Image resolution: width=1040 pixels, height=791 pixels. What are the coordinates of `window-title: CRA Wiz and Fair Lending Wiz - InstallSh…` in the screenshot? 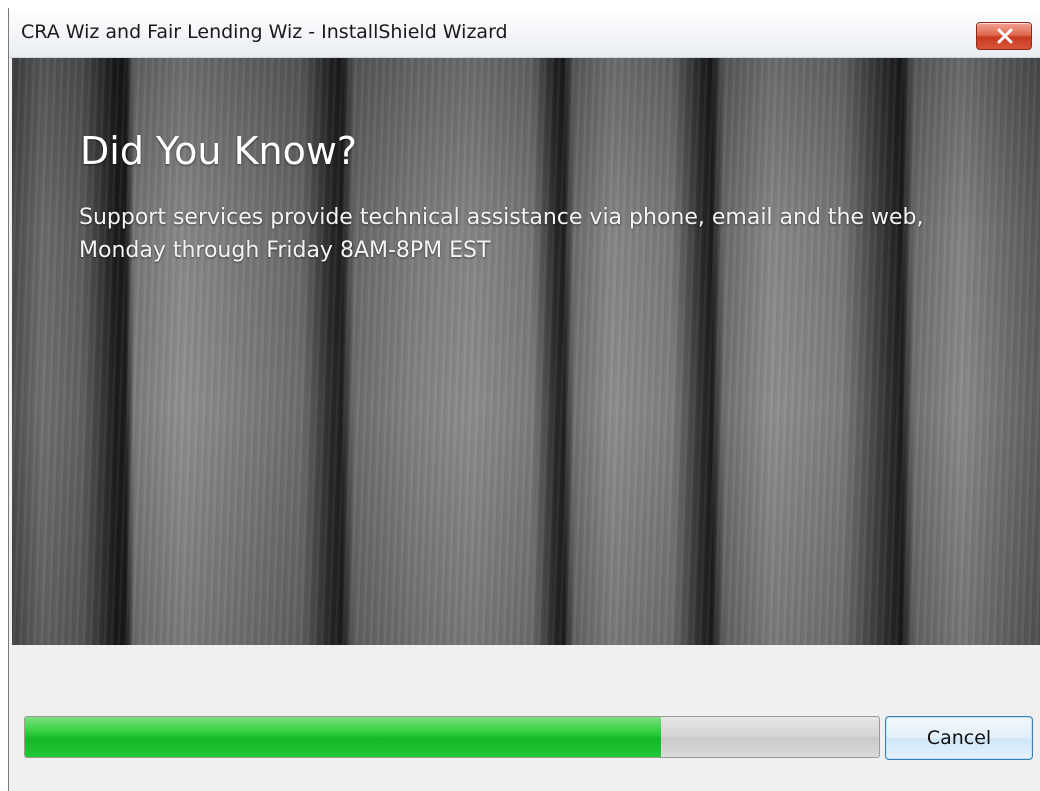 It's located at (264, 32).